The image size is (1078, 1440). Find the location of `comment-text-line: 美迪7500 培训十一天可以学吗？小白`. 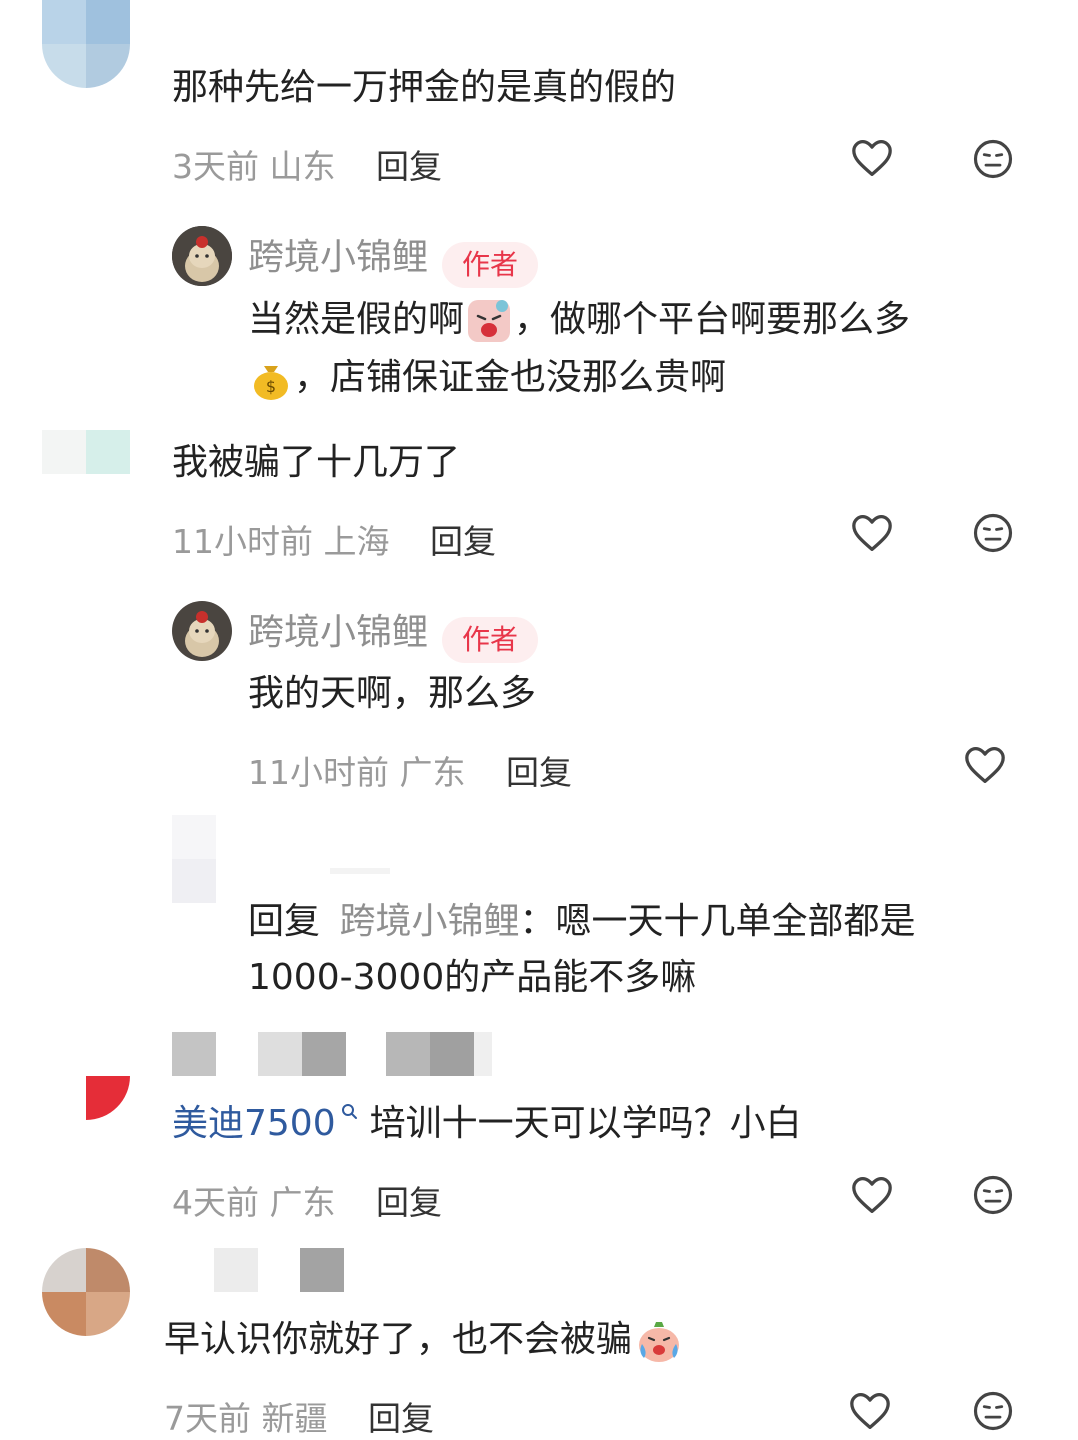

comment-text-line: 美迪7500 培训十一天可以学吗？小白 is located at coordinates (487, 1124).